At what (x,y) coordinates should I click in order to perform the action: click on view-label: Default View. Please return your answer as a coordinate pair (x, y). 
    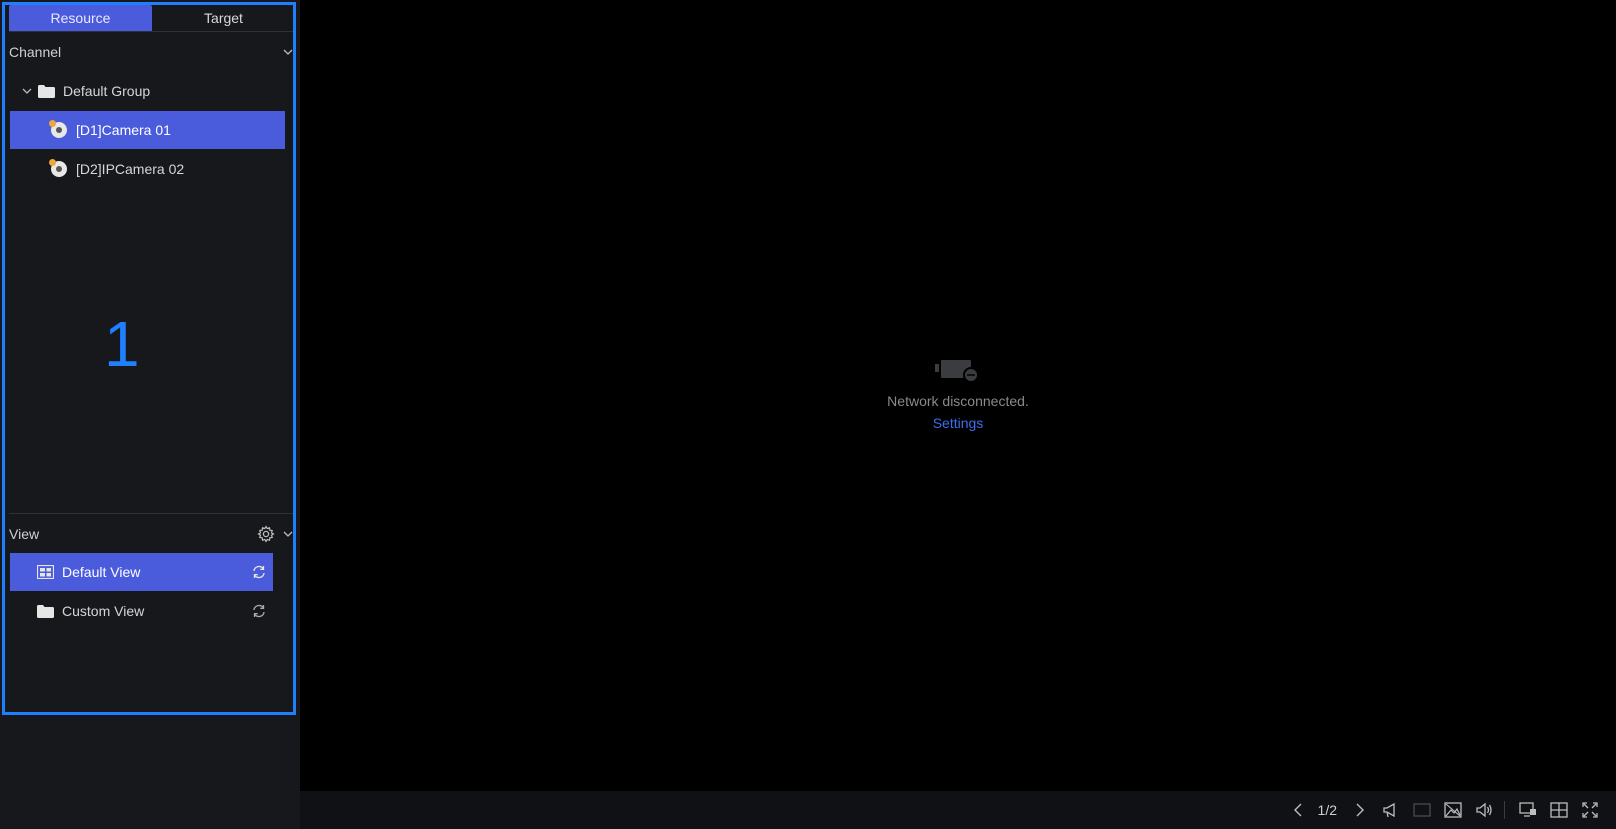
    Looking at the image, I should click on (101, 572).